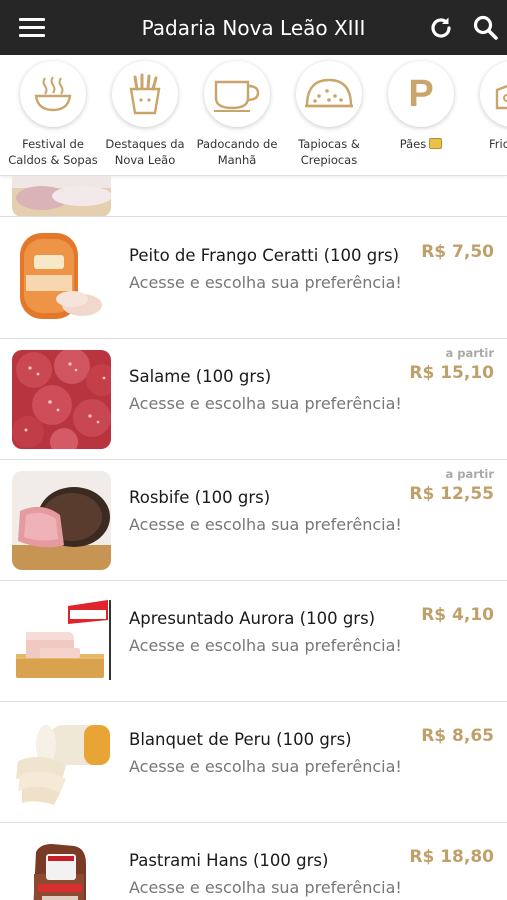 This screenshot has height=900, width=507. Describe the element at coordinates (200, 497) in the screenshot. I see `product-name: Rosbife (100 grs)` at that location.